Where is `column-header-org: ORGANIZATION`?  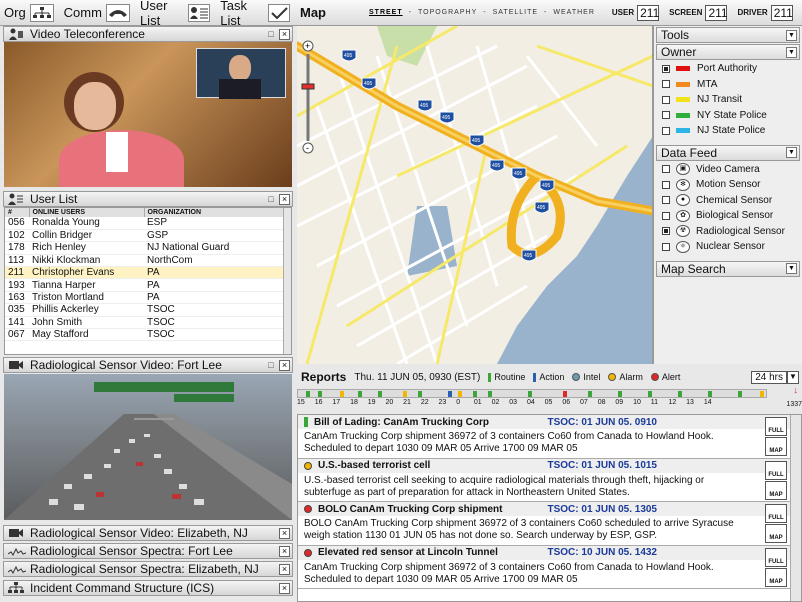 column-header-org: ORGANIZATION is located at coordinates (216, 212).